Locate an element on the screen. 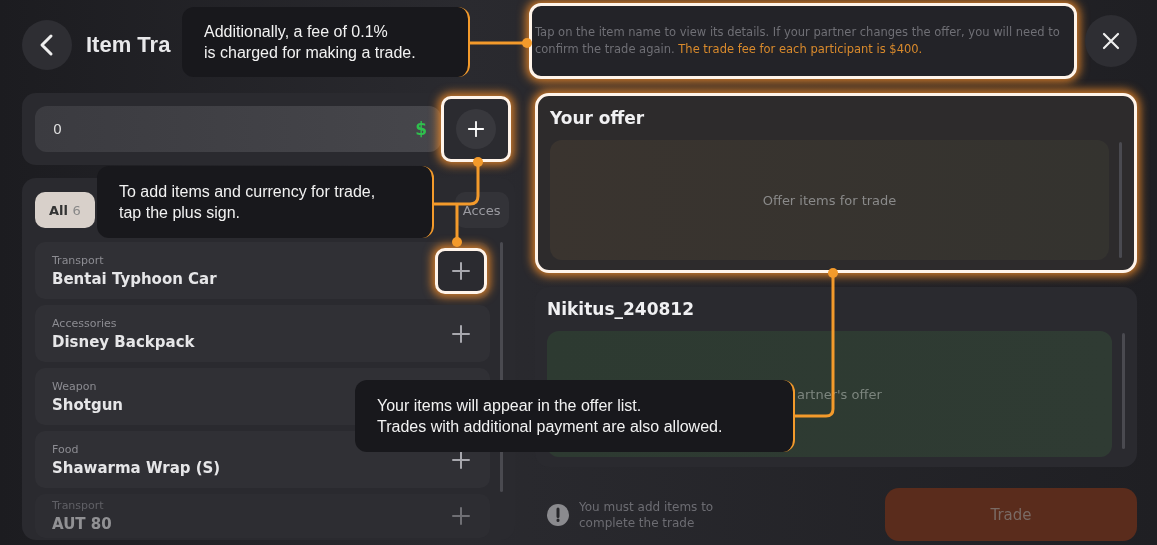  drop-field: Offer items for trade is located at coordinates (829, 200).